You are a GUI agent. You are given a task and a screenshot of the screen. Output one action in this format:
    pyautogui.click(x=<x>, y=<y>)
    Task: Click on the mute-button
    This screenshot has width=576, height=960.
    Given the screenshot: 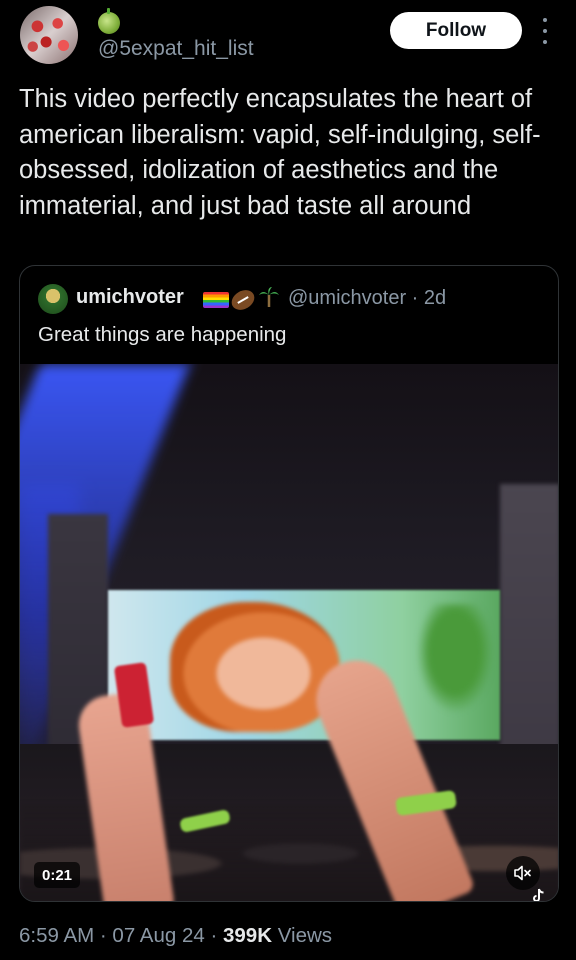 What is the action you would take?
    pyautogui.click(x=523, y=873)
    